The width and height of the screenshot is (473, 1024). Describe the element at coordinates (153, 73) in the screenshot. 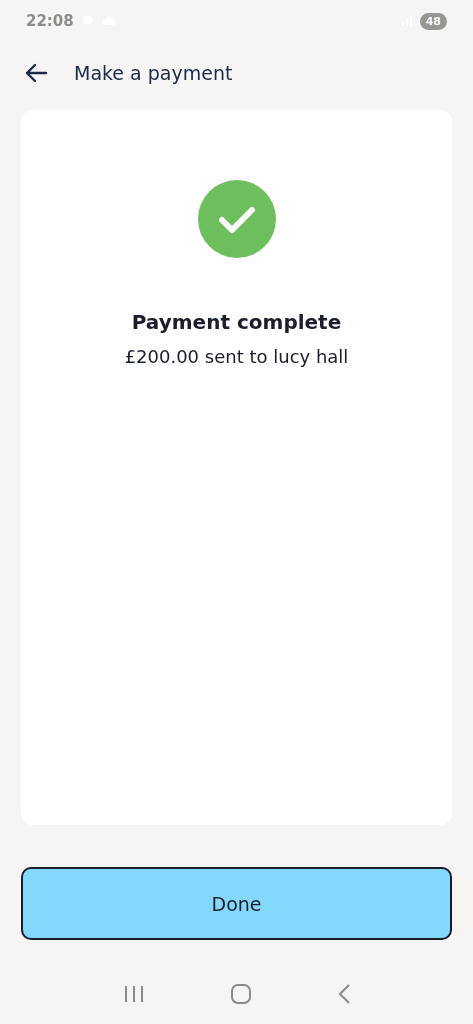

I see `page-title: Make a payment` at that location.